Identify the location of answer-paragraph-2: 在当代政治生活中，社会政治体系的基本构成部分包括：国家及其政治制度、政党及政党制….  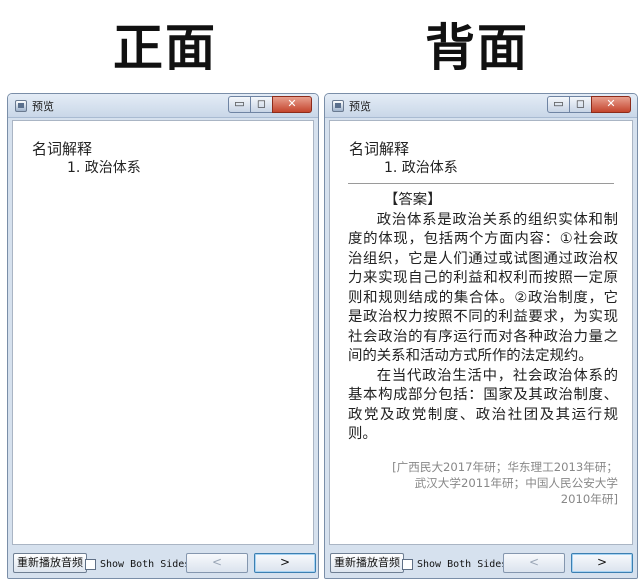
(483, 405).